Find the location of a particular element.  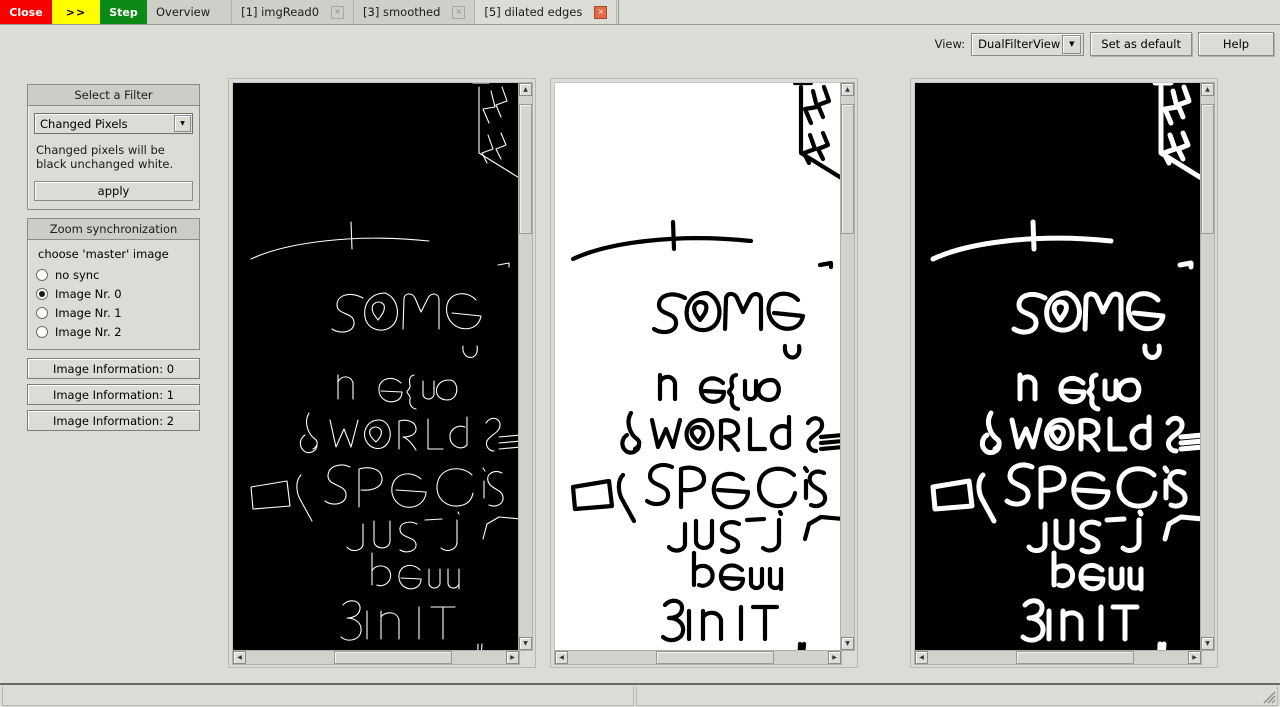

vertical-scrollbar-2: ▲ ▼ is located at coordinates (1207, 366).